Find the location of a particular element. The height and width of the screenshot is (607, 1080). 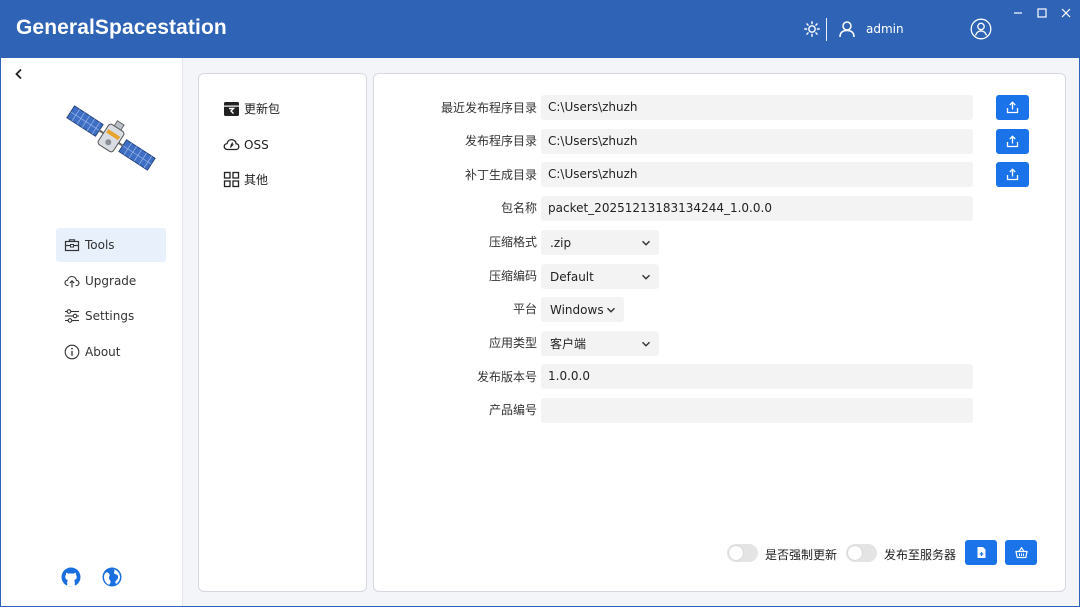

generate-packet-button is located at coordinates (981, 552).